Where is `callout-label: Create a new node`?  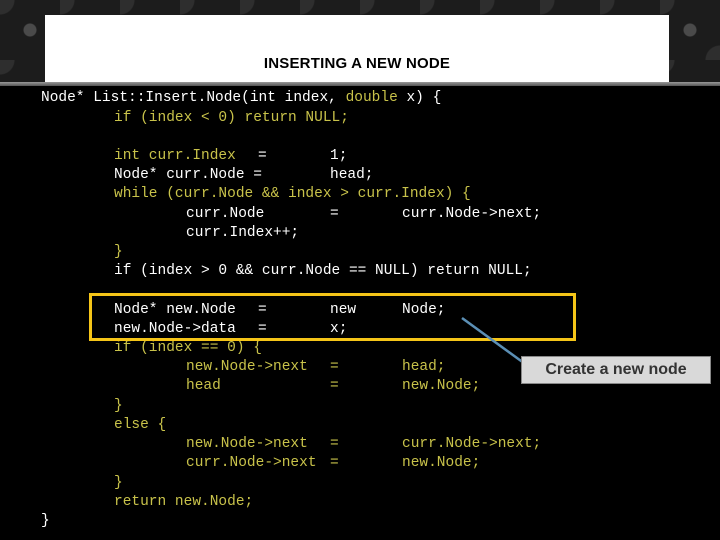
callout-label: Create a new node is located at coordinates (616, 370).